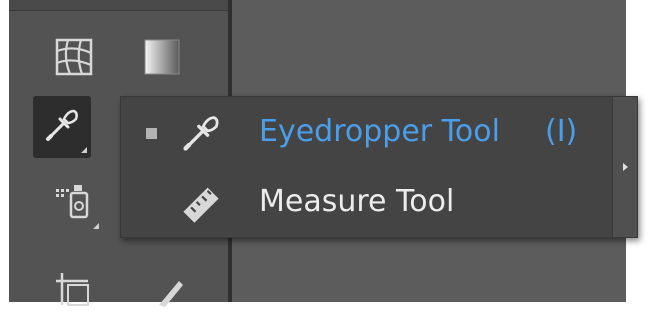 Image resolution: width=650 pixels, height=324 pixels. I want to click on menu-item-label: Measure Tool, so click(357, 201).